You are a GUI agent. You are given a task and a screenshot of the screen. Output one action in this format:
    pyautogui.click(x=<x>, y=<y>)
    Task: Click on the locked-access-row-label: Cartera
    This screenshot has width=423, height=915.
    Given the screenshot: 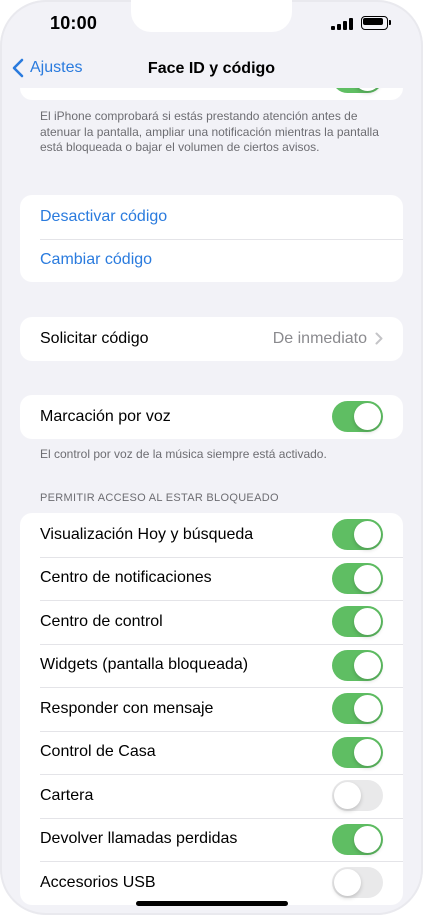 What is the action you would take?
    pyautogui.click(x=67, y=795)
    